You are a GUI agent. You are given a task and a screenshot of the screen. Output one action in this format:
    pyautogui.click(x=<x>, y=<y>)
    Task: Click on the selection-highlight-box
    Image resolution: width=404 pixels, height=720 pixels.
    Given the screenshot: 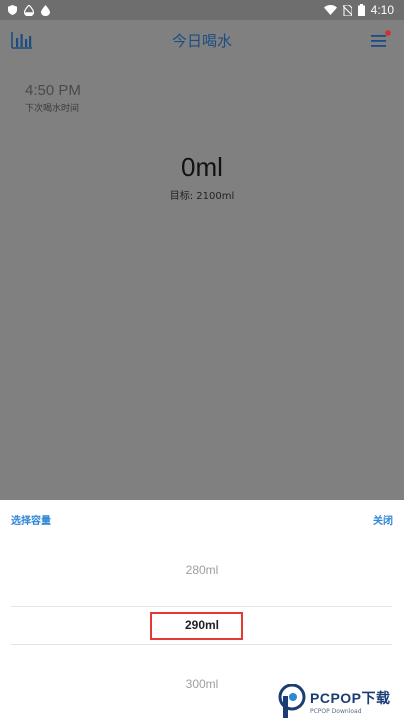 What is the action you would take?
    pyautogui.click(x=196, y=626)
    